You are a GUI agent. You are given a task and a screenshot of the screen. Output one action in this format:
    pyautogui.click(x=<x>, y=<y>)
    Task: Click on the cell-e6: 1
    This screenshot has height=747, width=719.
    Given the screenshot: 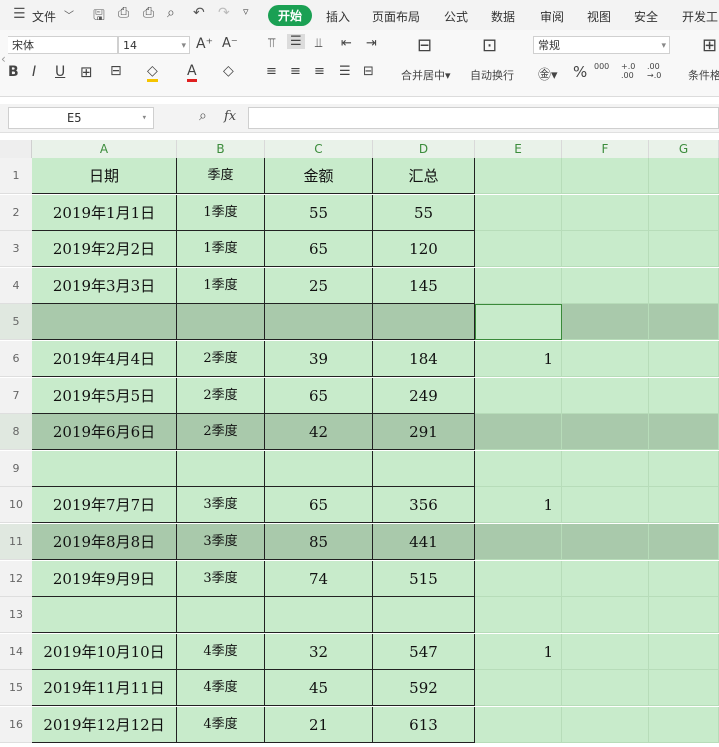 What is the action you would take?
    pyautogui.click(x=518, y=359)
    